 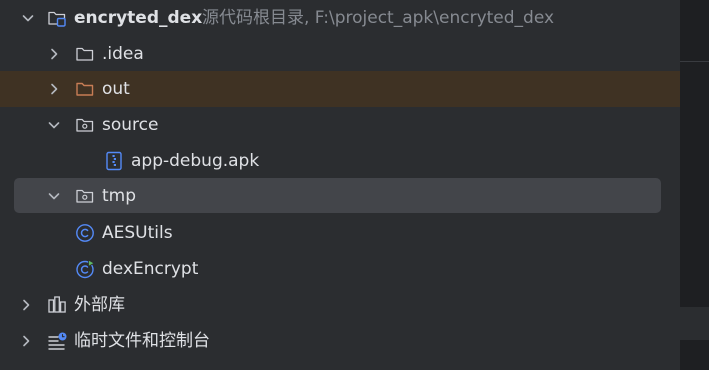 What do you see at coordinates (694, 185) in the screenshot?
I see `editor-area-edge` at bounding box center [694, 185].